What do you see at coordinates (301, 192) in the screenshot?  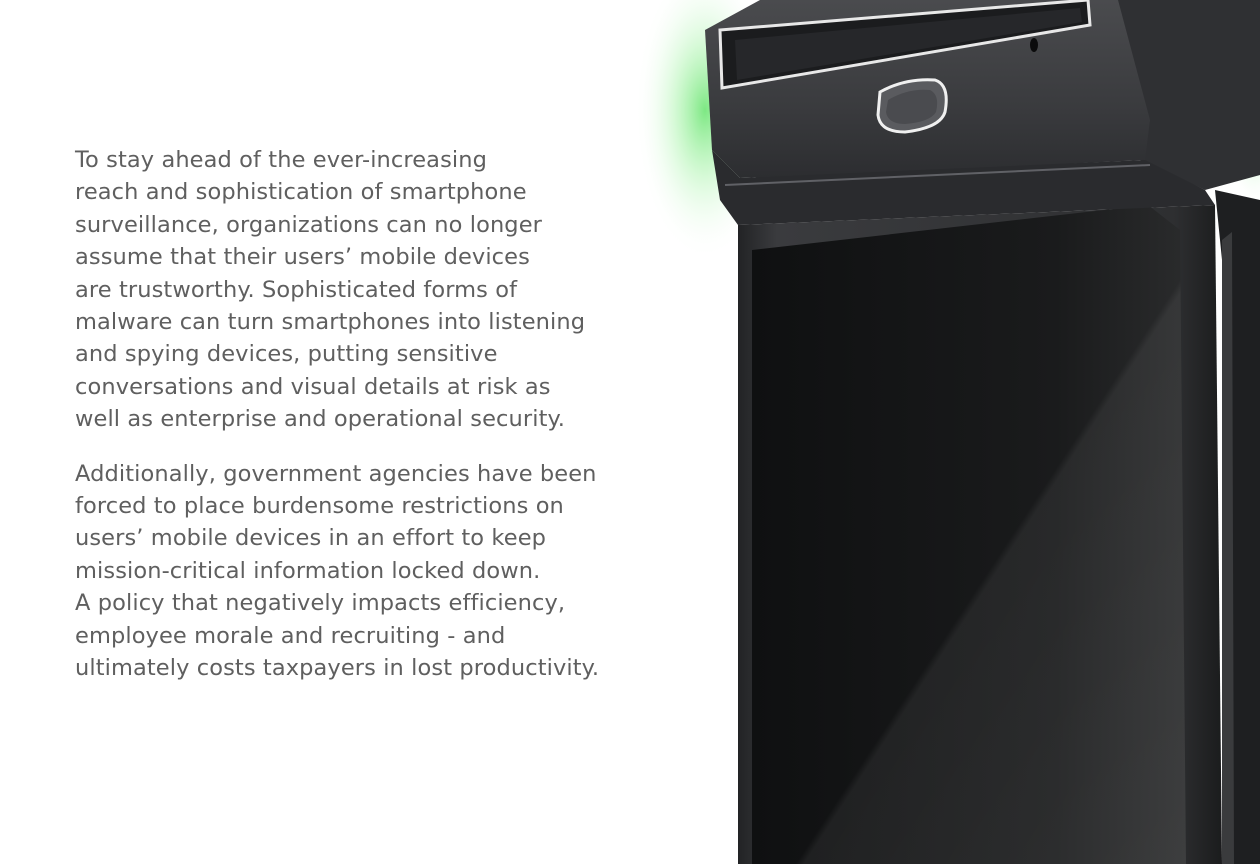 I see `paragraph-line: reach and sophistication of smartphone` at bounding box center [301, 192].